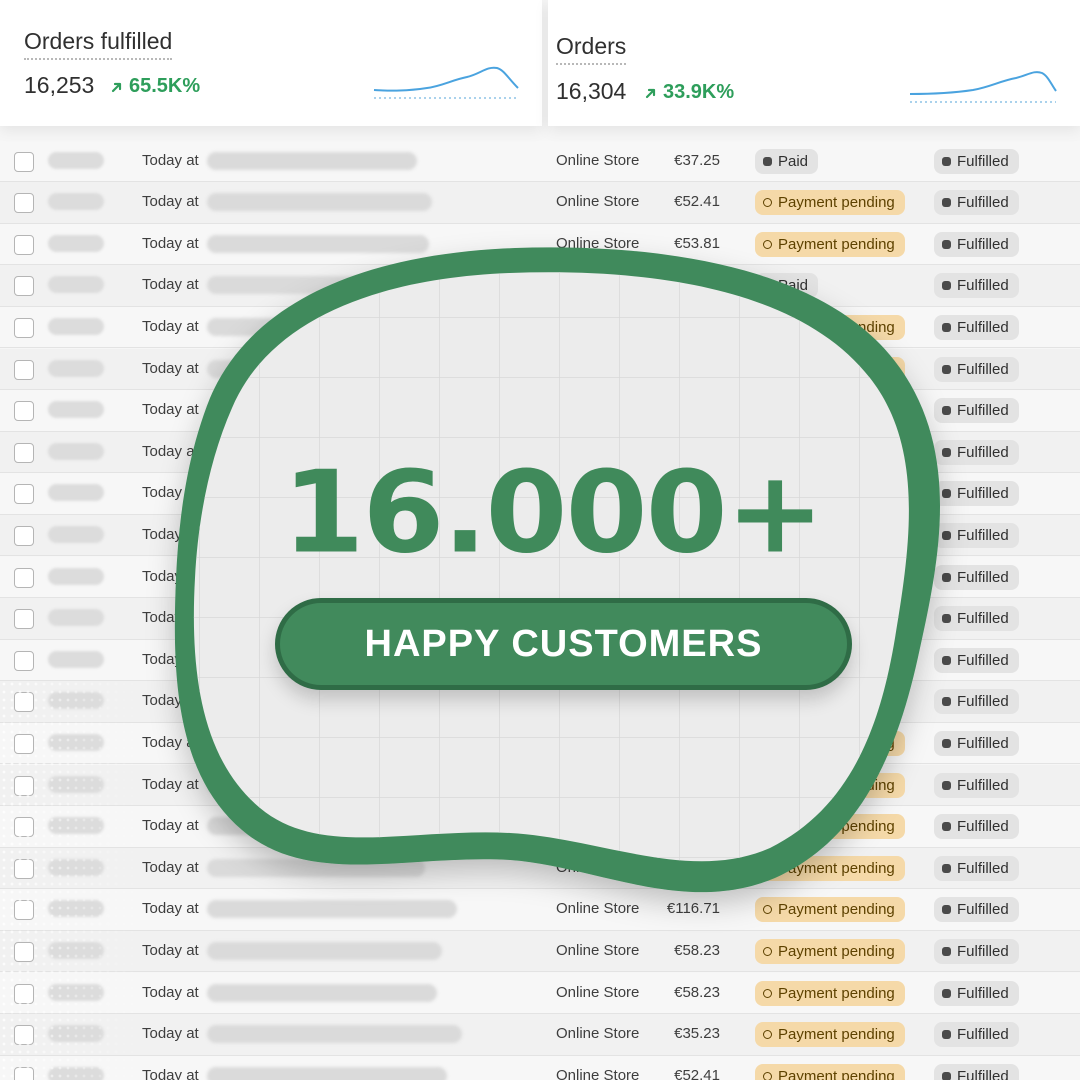 This screenshot has width=1080, height=1080. I want to click on trend-value: 33.9K%, so click(699, 92).